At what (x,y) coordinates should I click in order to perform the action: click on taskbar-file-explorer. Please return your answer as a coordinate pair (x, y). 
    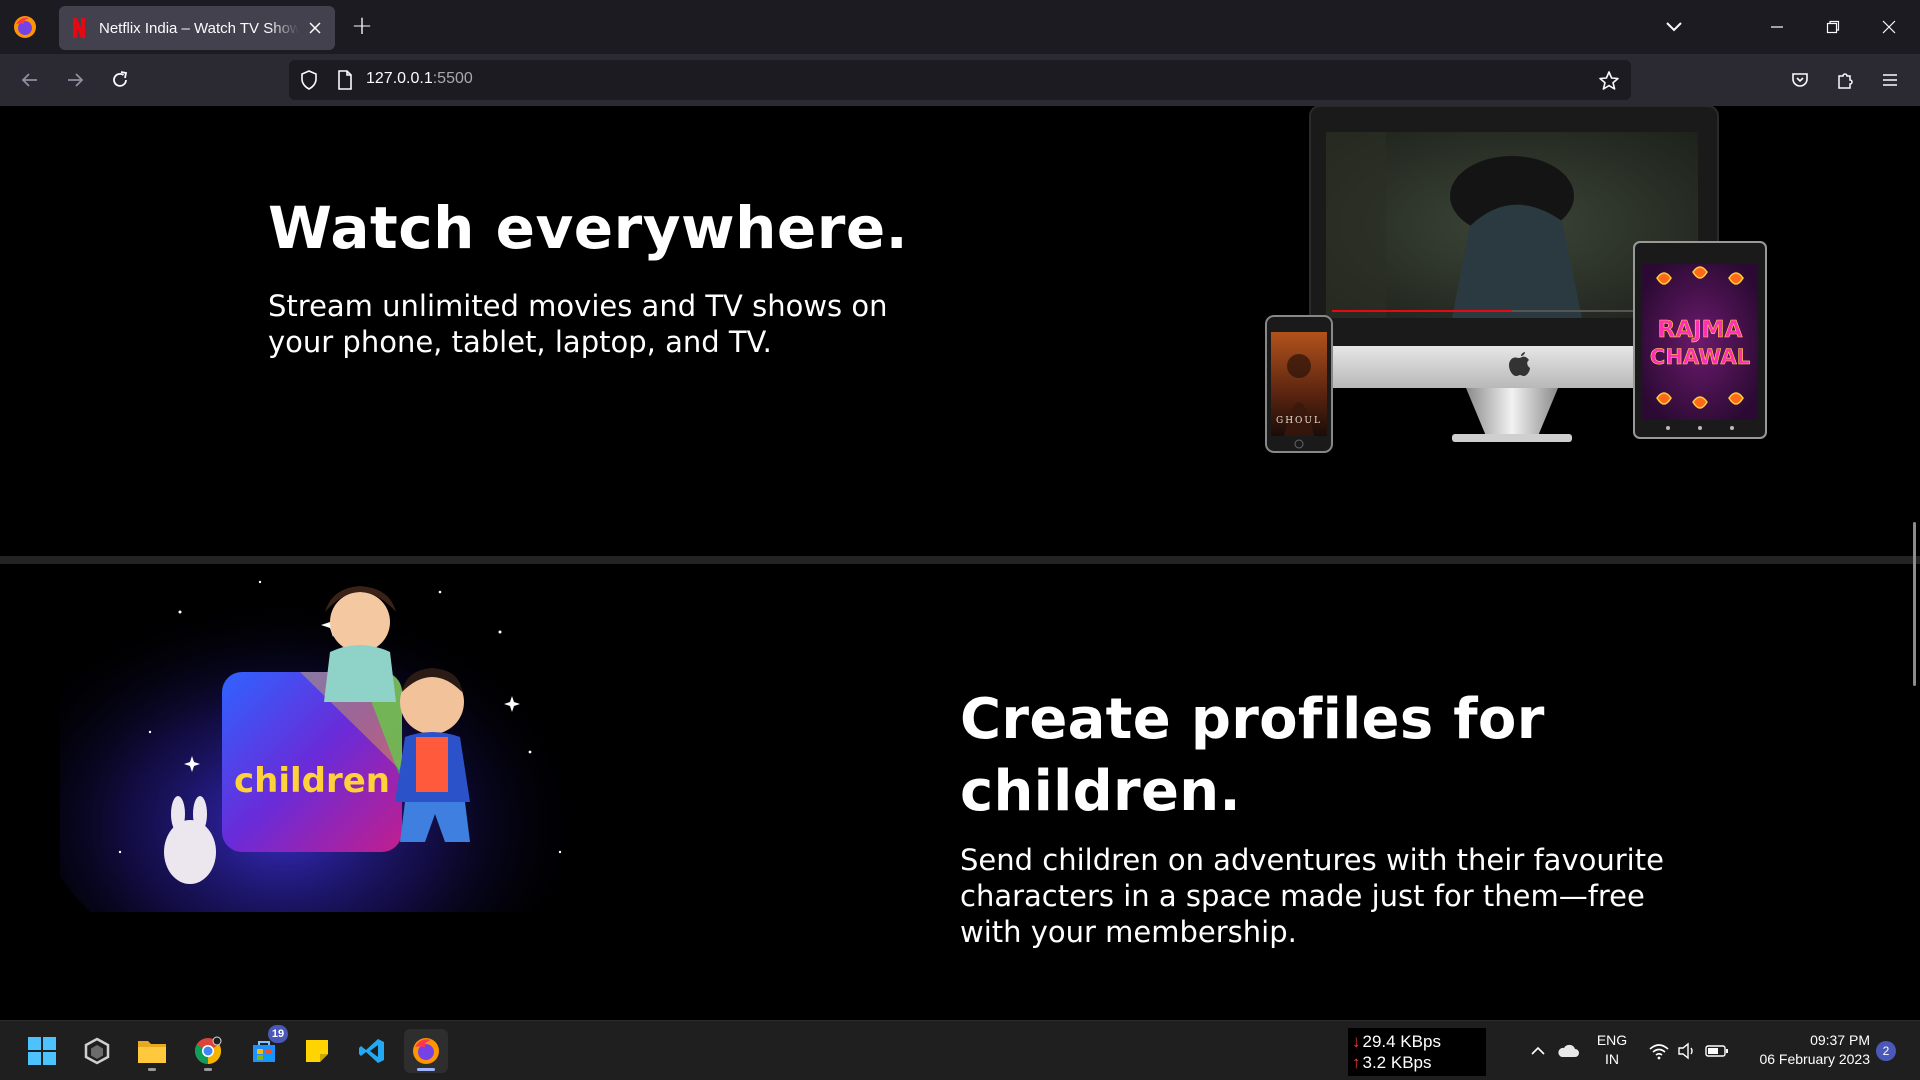
    Looking at the image, I should click on (152, 1051).